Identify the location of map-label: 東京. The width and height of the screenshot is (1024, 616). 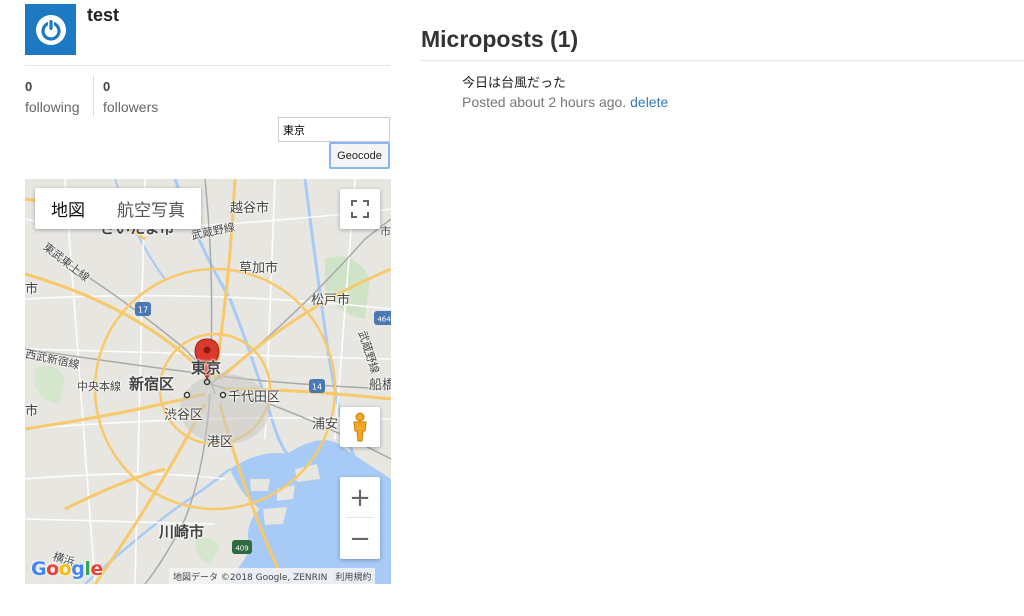
(206, 368).